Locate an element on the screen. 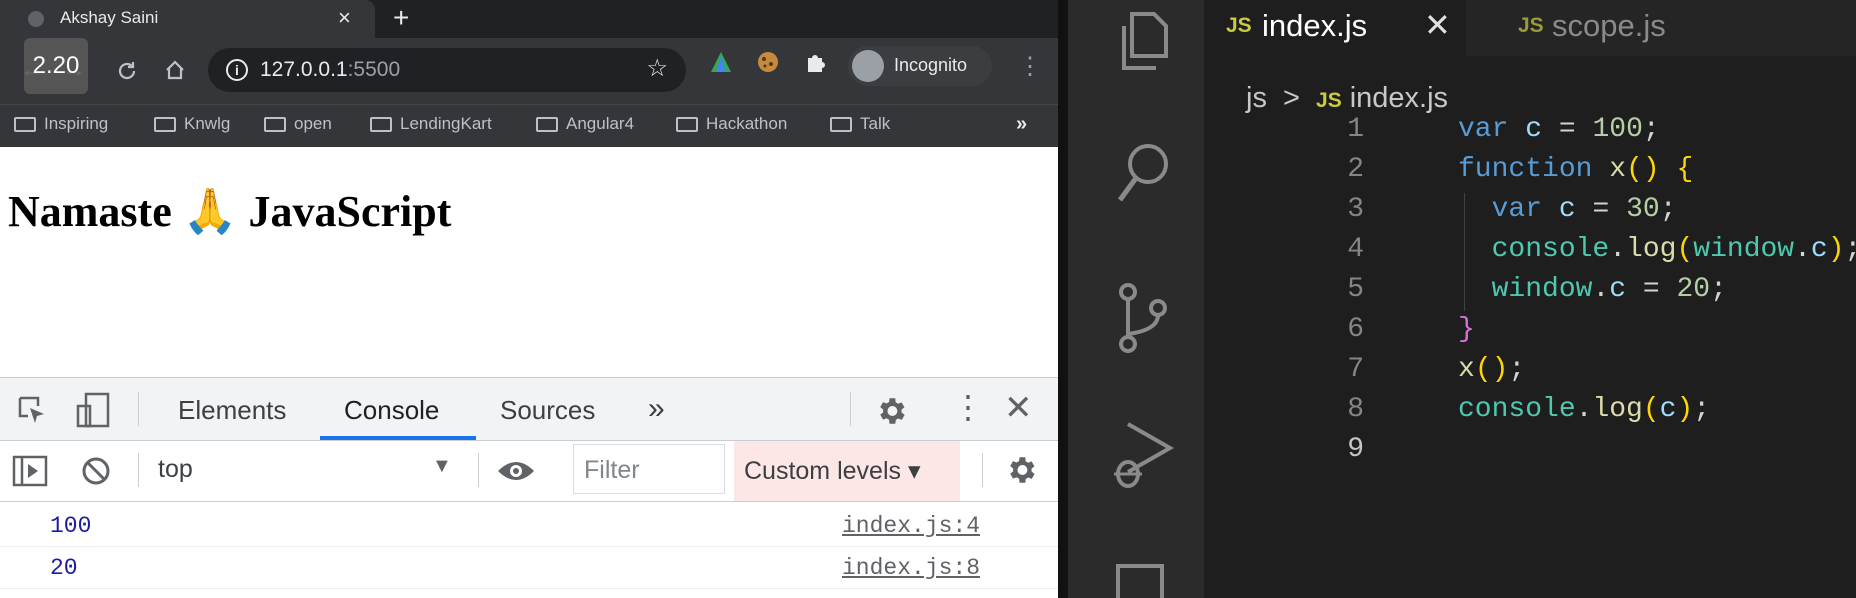 The height and width of the screenshot is (598, 1856). tab-close-icon: × is located at coordinates (344, 18).